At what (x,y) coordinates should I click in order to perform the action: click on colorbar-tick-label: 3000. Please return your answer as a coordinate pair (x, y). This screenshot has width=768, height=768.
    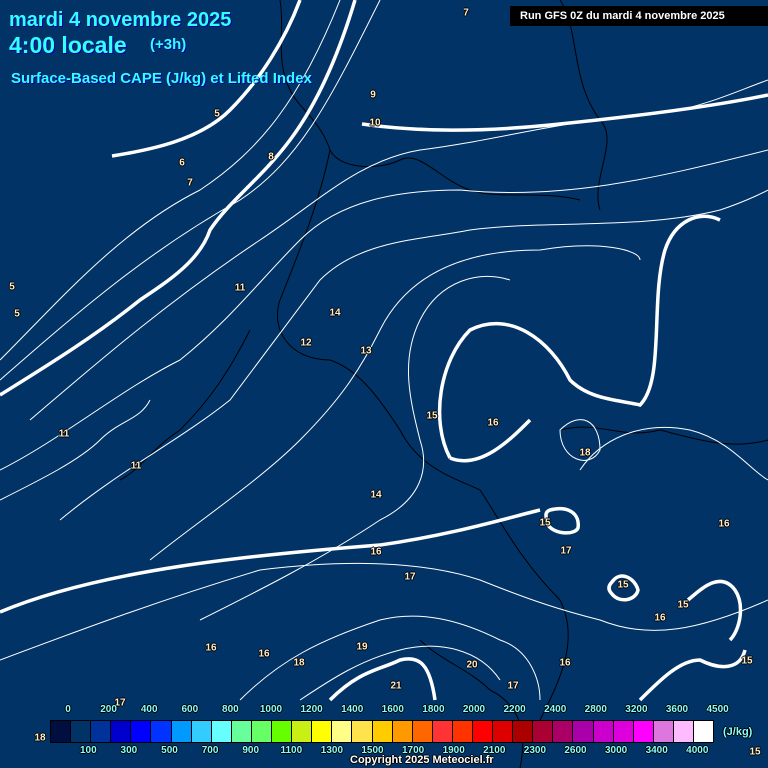
    Looking at the image, I should click on (616, 750).